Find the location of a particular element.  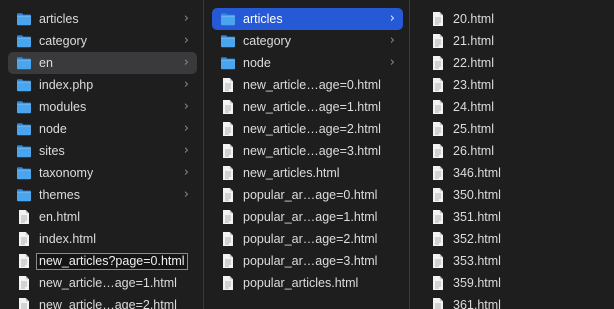

file-item: popular_articles.html is located at coordinates (307, 283).